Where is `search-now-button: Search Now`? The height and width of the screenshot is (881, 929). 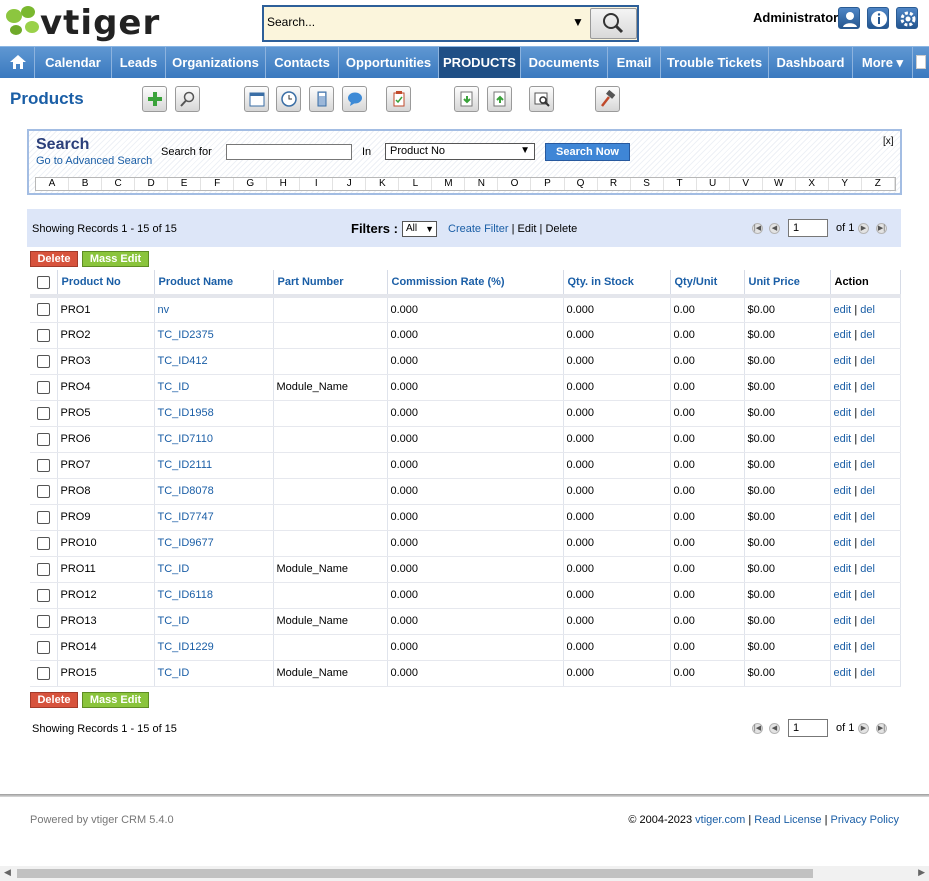 search-now-button: Search Now is located at coordinates (587, 152).